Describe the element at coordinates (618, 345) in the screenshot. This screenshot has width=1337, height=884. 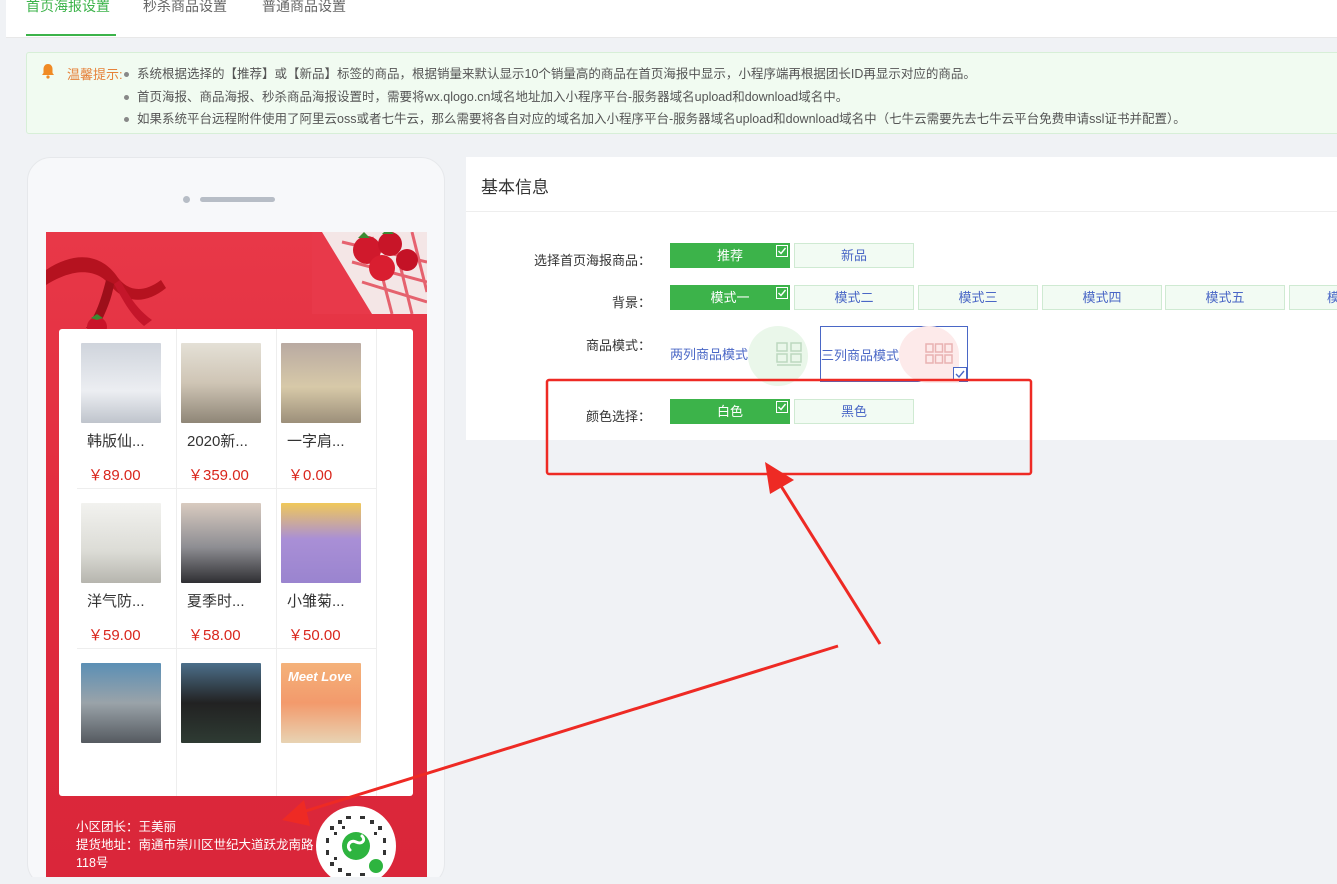
I see `mode-label: 商品模式：` at that location.